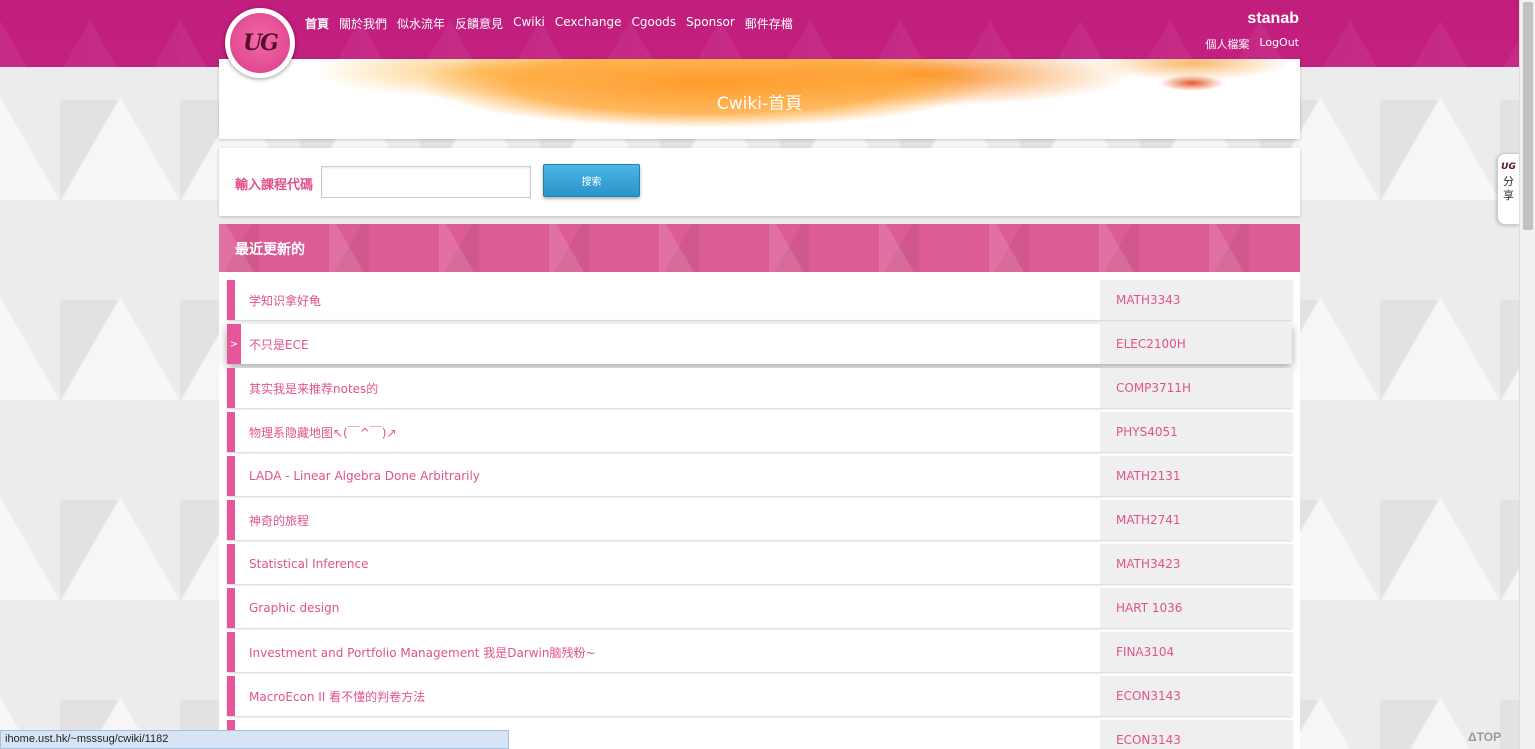  I want to click on list-item: 神奇的旅程 MATH2741, so click(759, 520).